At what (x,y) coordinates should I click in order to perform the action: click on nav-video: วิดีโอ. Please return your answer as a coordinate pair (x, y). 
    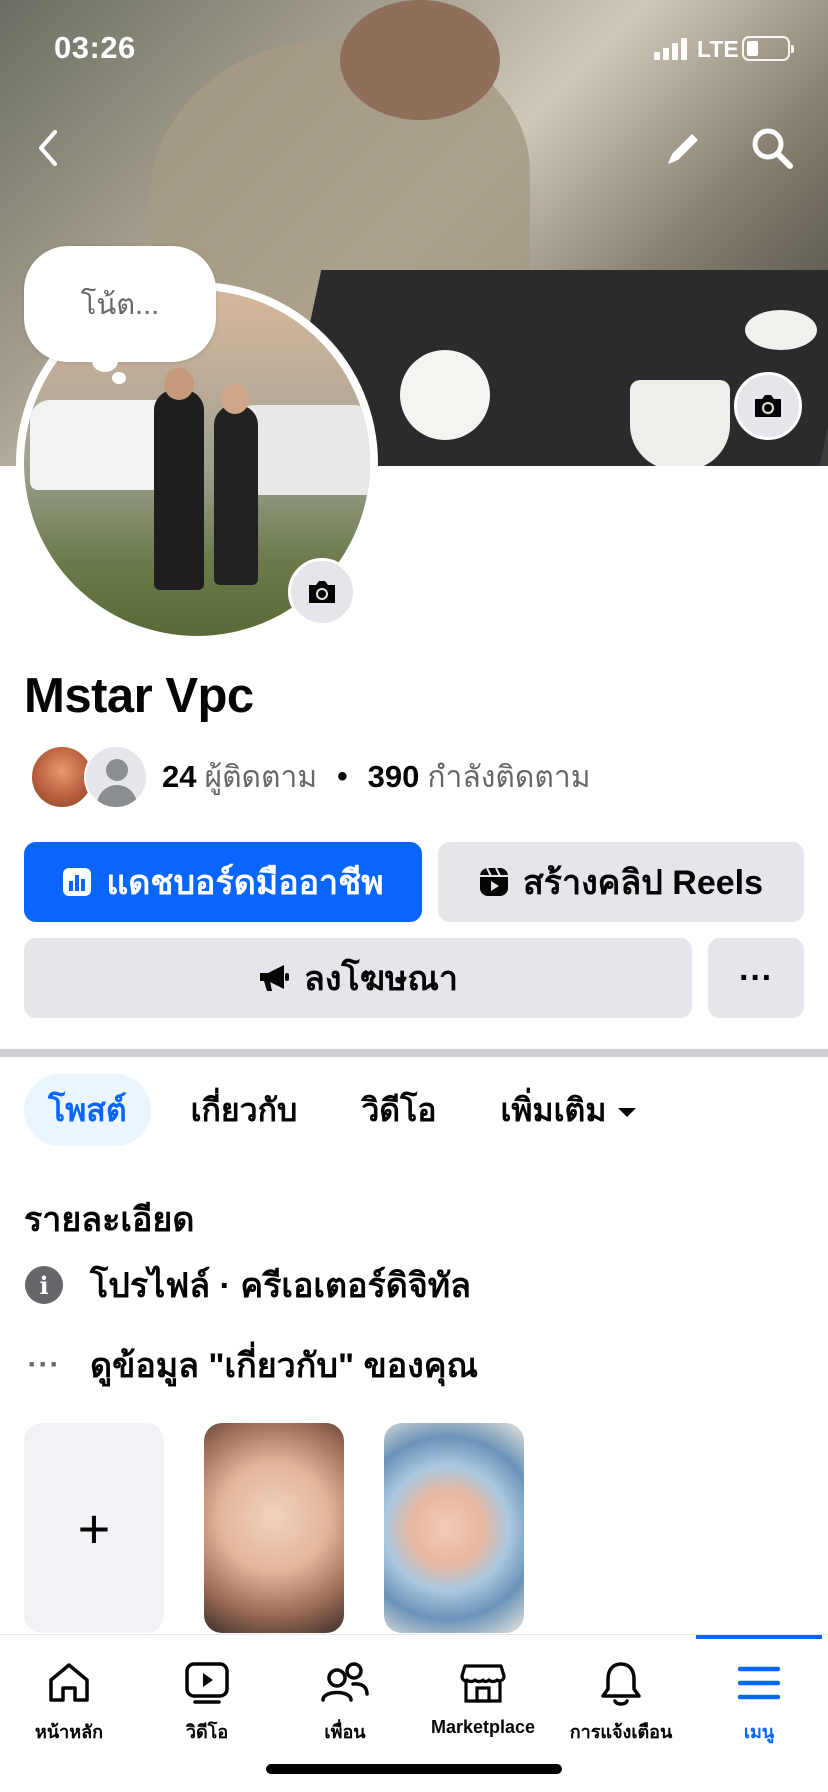
    Looking at the image, I should click on (207, 1695).